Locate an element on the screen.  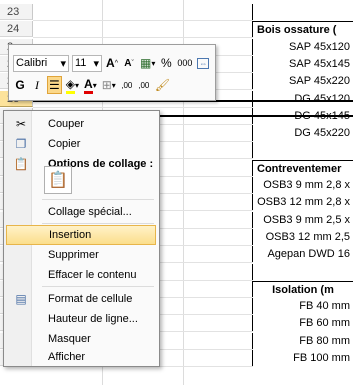
align-center-icon: ☰ is located at coordinates (54, 85).